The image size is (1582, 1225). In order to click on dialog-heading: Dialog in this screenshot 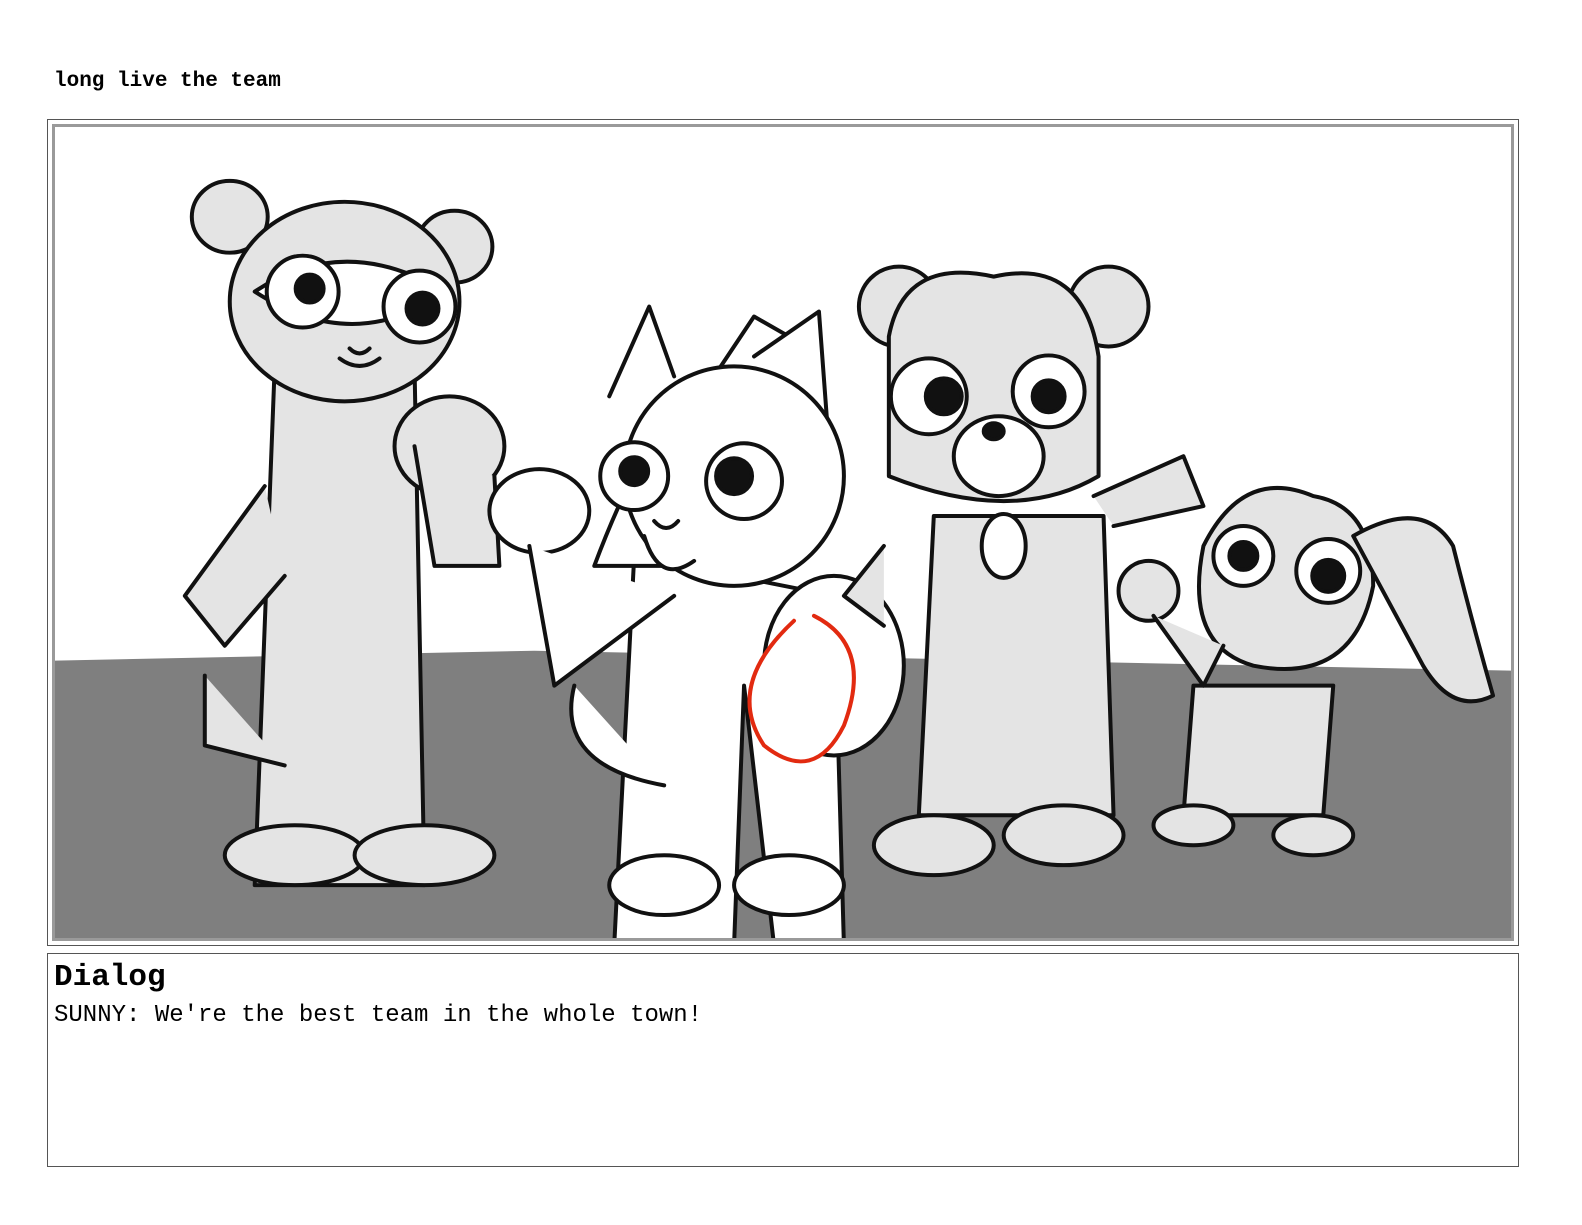, I will do `click(110, 977)`.